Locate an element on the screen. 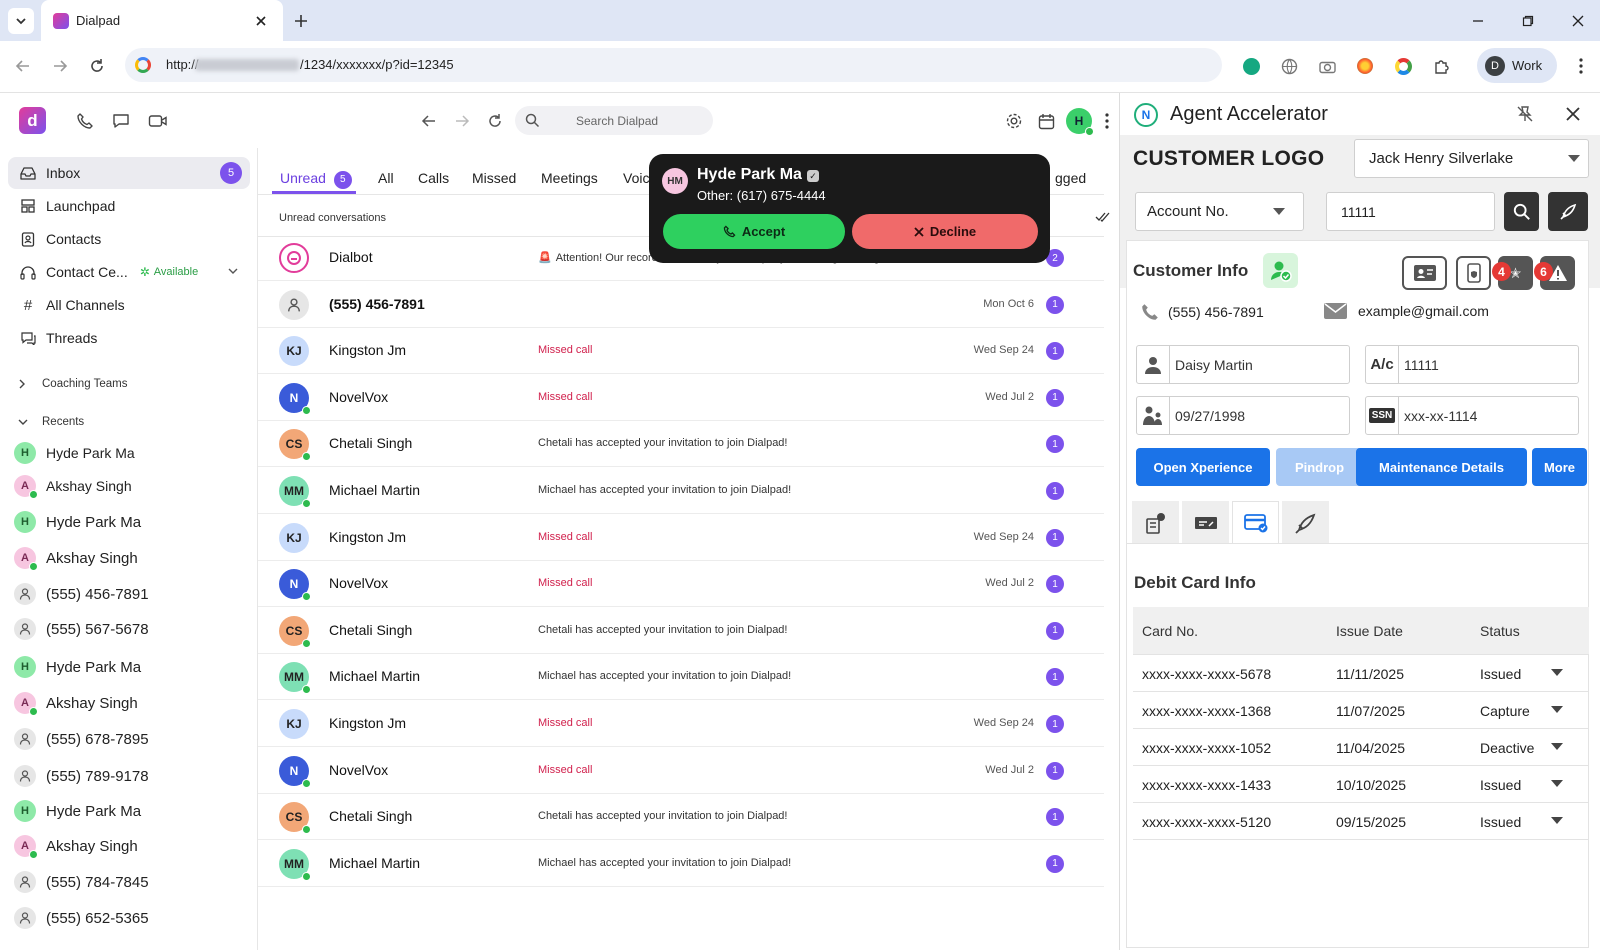  user-avatar: H is located at coordinates (1080, 122).